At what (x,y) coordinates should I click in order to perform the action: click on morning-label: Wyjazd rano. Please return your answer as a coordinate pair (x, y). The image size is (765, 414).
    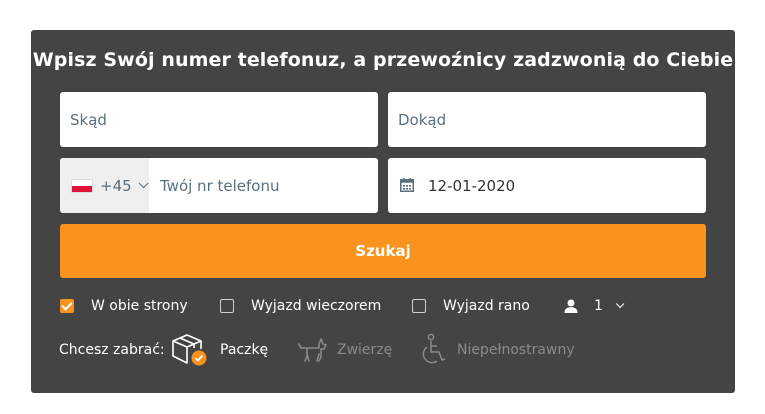
    Looking at the image, I should click on (486, 306).